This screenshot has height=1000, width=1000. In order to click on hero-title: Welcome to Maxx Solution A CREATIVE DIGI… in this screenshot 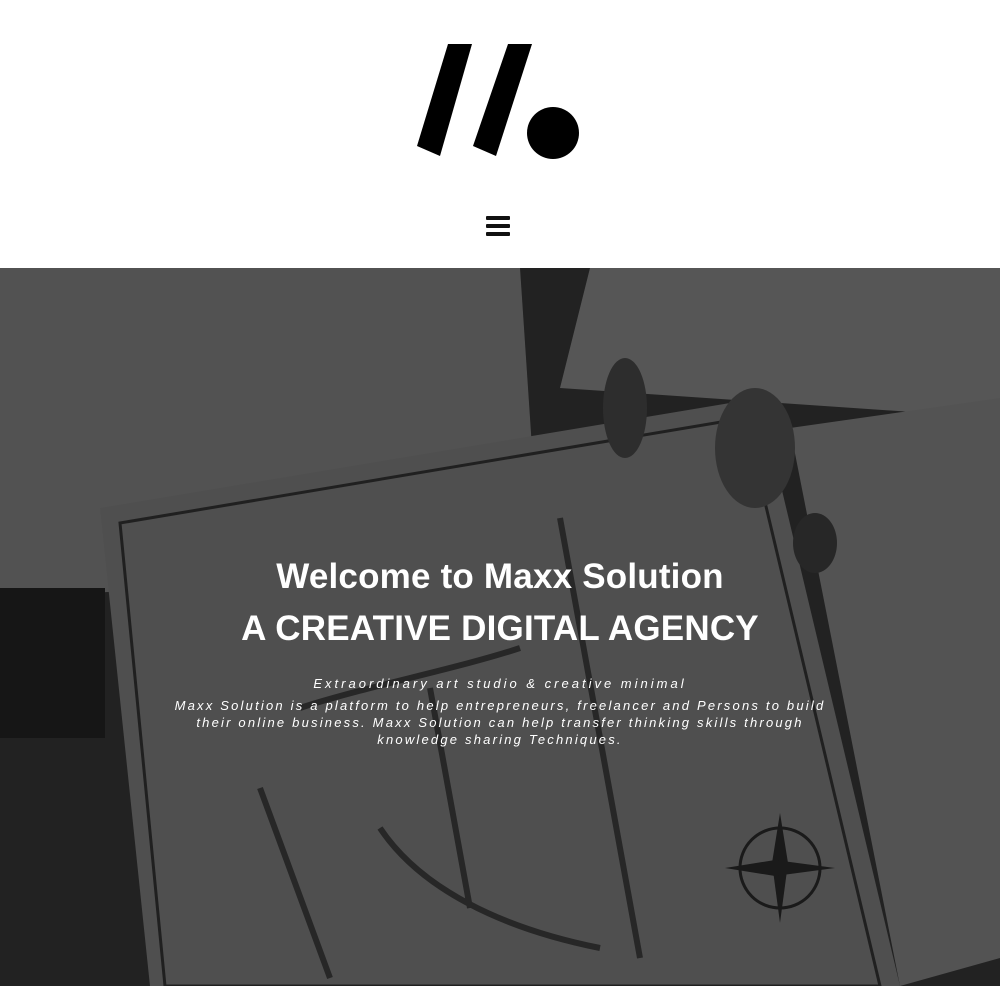, I will do `click(500, 603)`.